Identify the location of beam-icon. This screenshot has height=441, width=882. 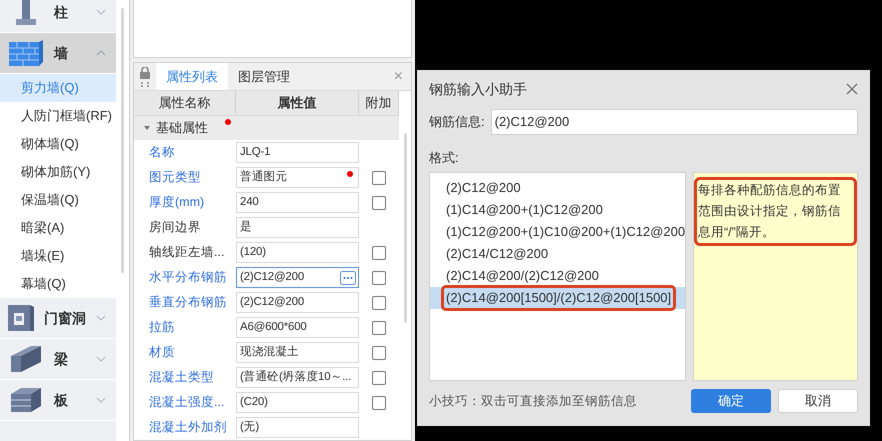
(26, 359).